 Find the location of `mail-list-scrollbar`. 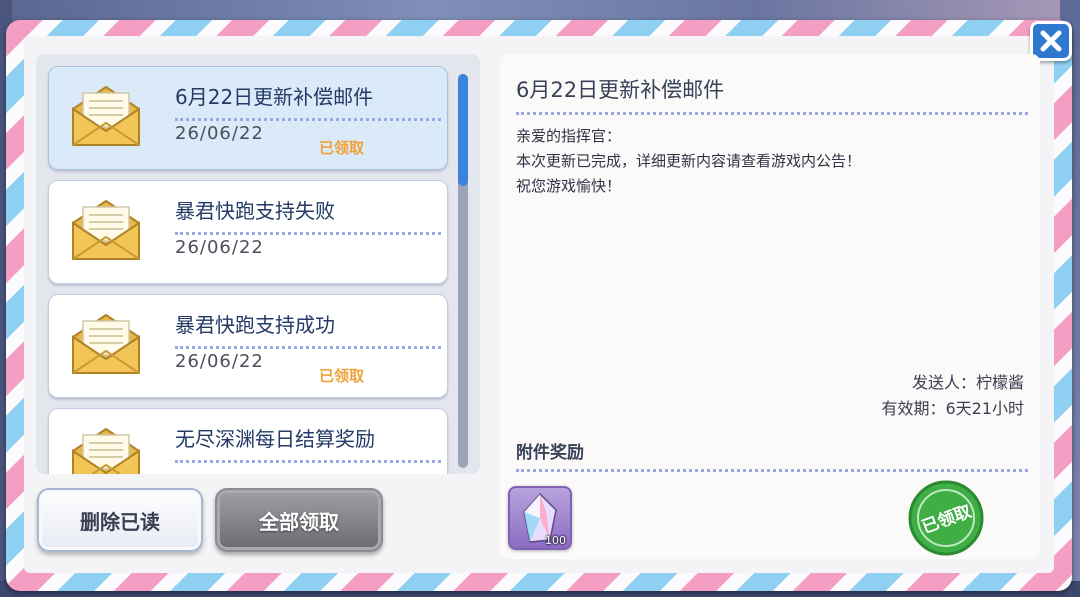

mail-list-scrollbar is located at coordinates (463, 271).